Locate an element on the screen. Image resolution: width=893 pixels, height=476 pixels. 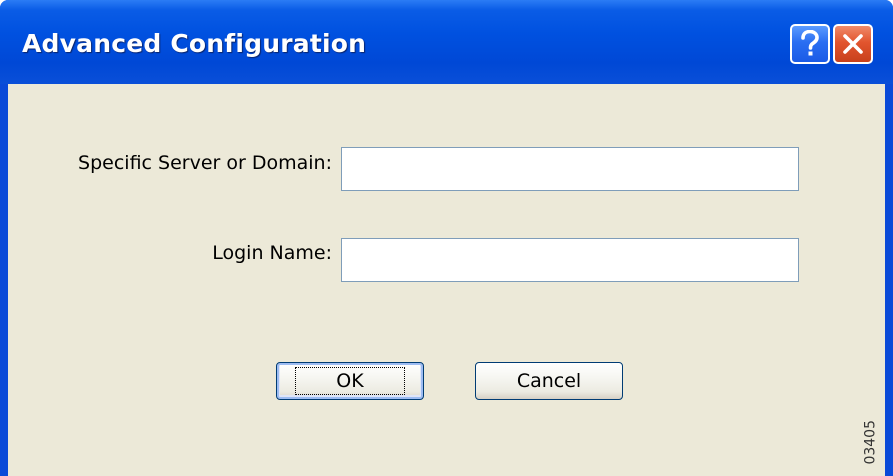
login-label: Login Name: is located at coordinates (272, 253).